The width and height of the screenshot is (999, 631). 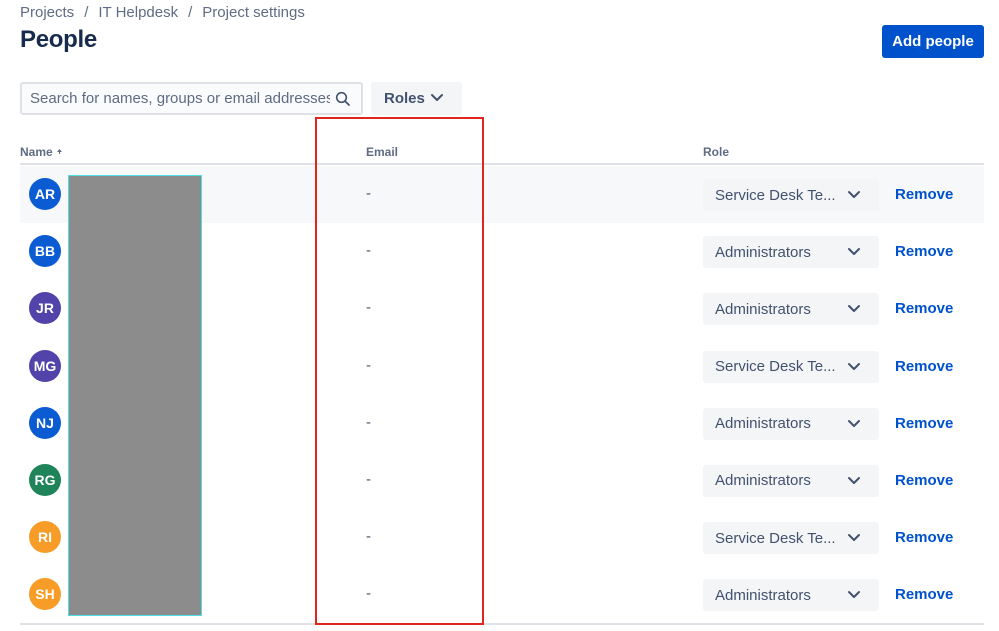 I want to click on roles-filter-label: Roles, so click(x=404, y=98).